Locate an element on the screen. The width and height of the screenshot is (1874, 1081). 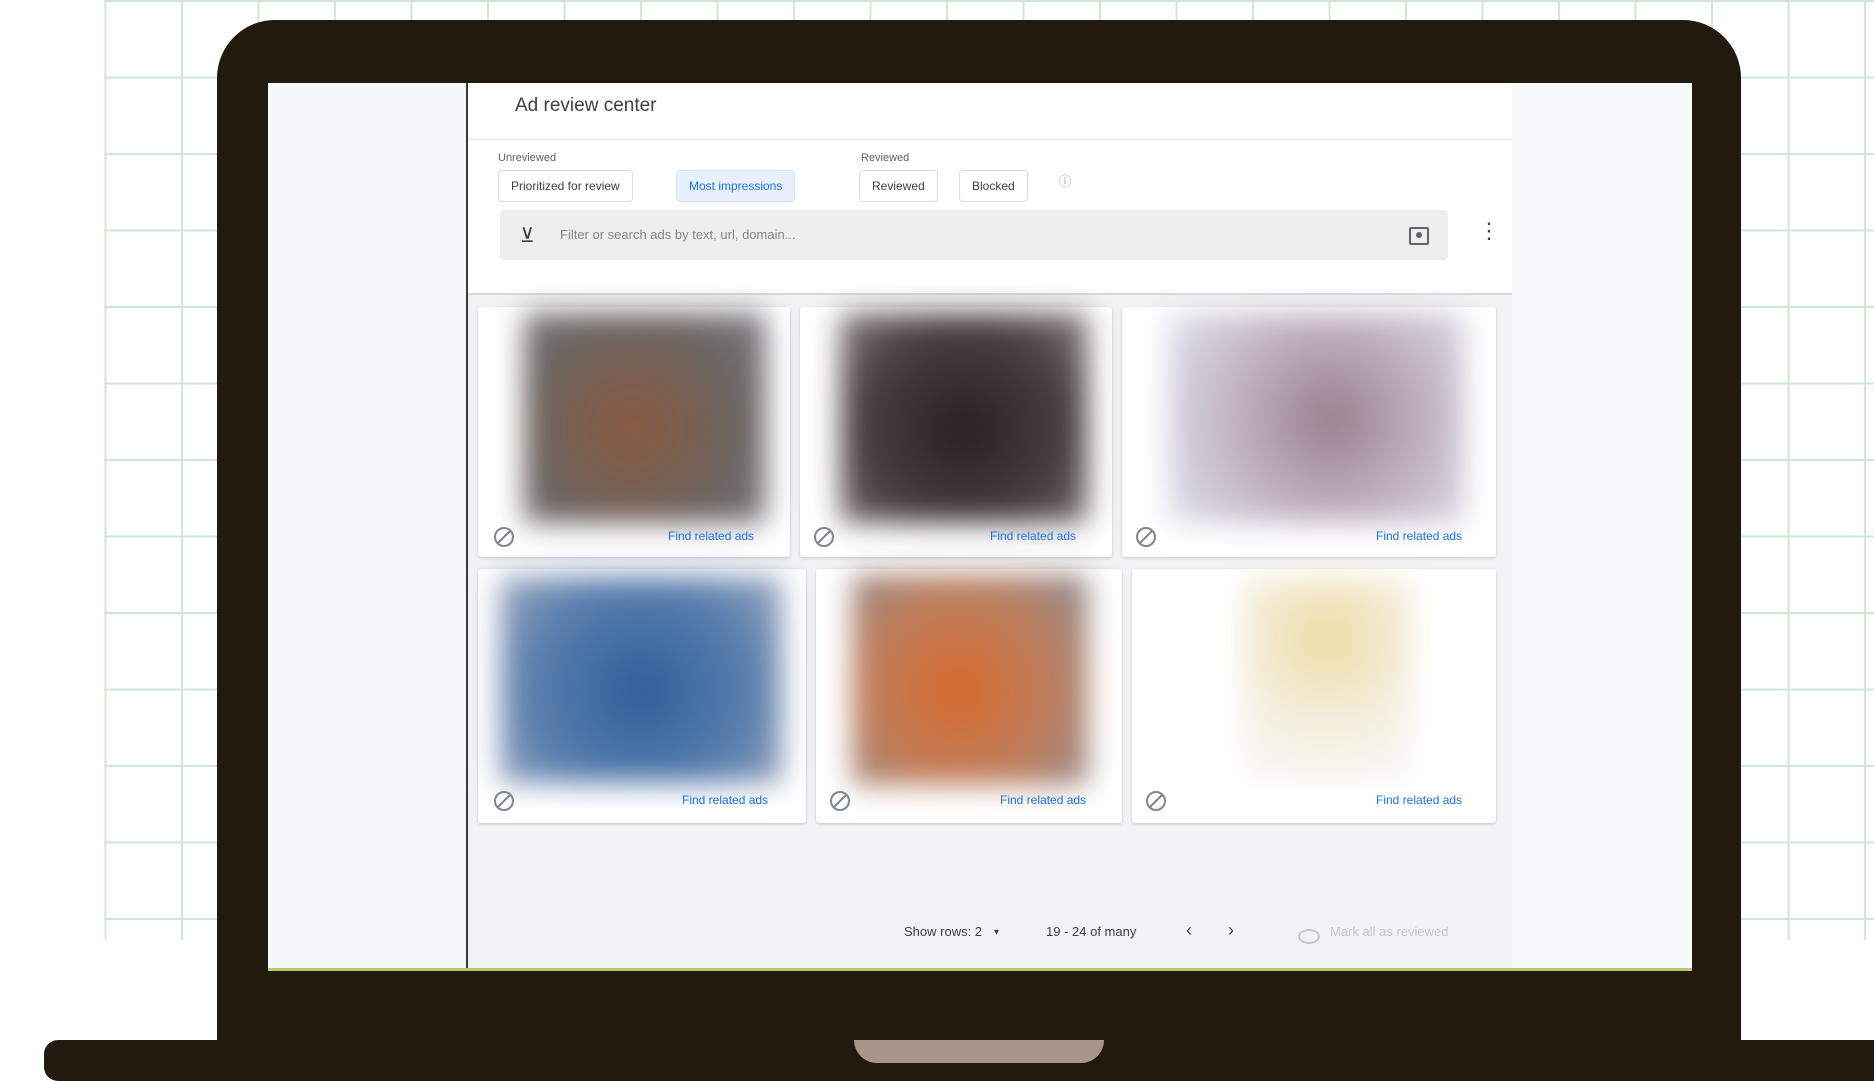
screen-edge is located at coordinates (980, 969).